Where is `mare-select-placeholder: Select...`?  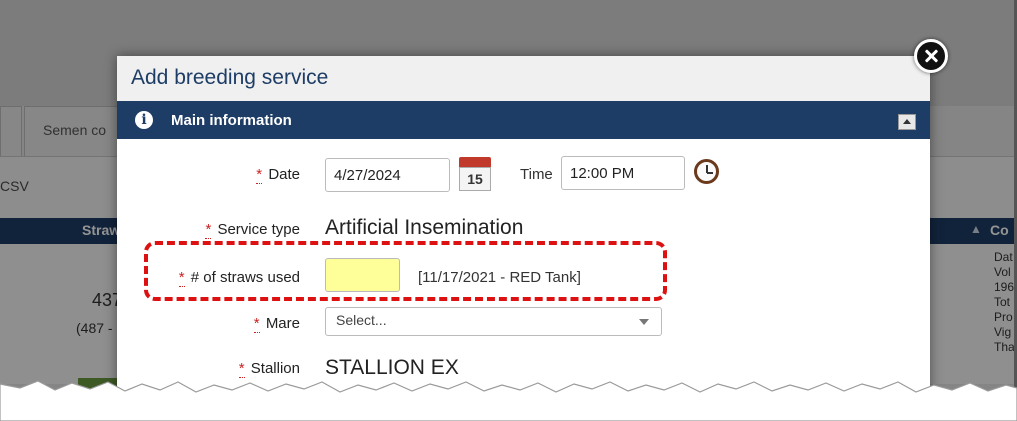 mare-select-placeholder: Select... is located at coordinates (361, 320).